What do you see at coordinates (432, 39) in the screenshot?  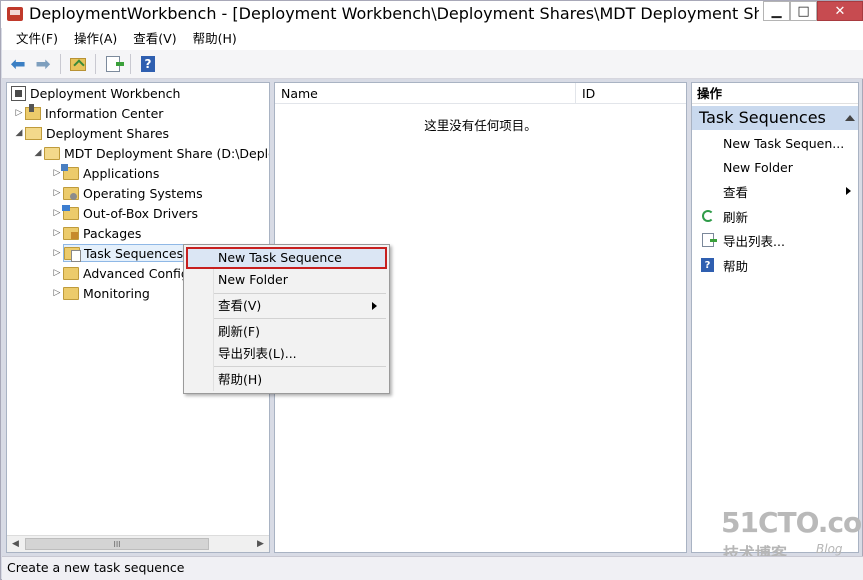 I see `menu-bar: 文件(F) 操作(A) 查看(V) 帮助(H)` at bounding box center [432, 39].